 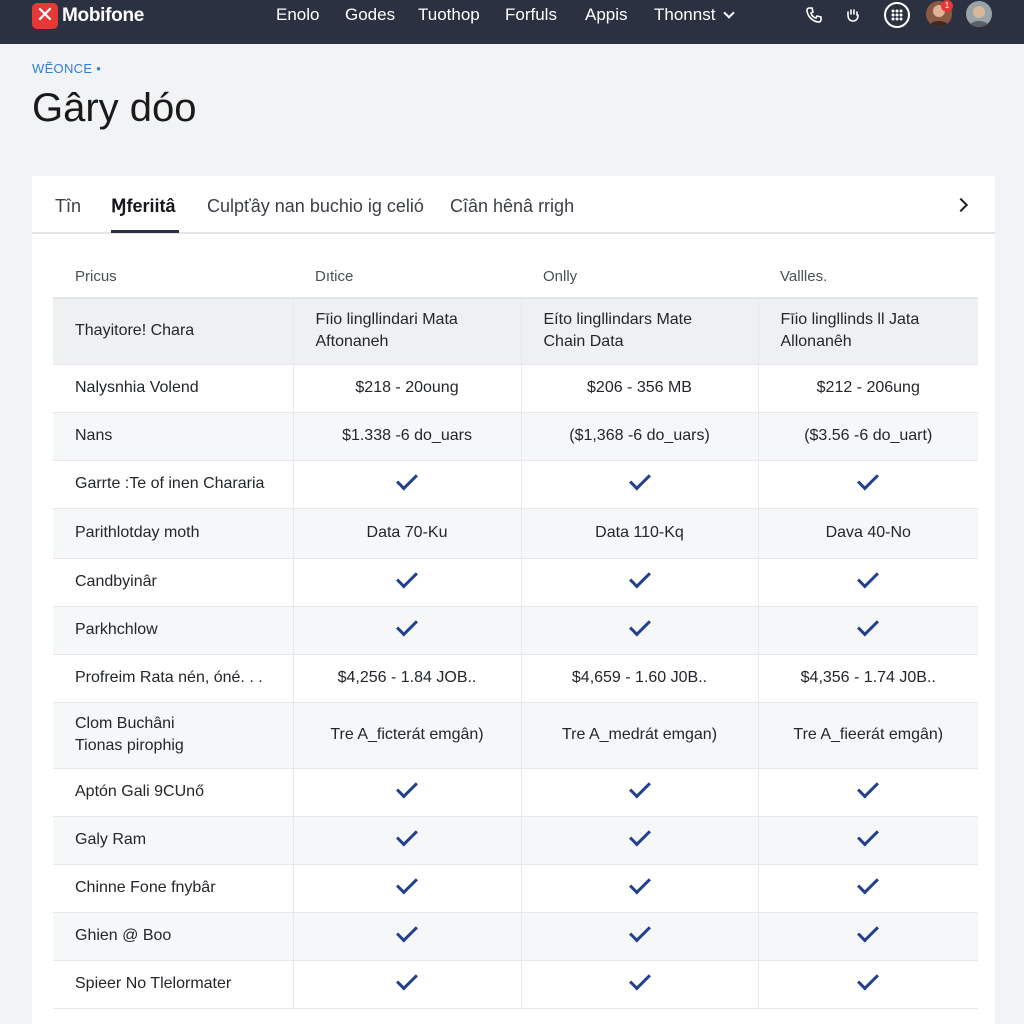 What do you see at coordinates (173, 436) in the screenshot?
I see `row-label: Nans` at bounding box center [173, 436].